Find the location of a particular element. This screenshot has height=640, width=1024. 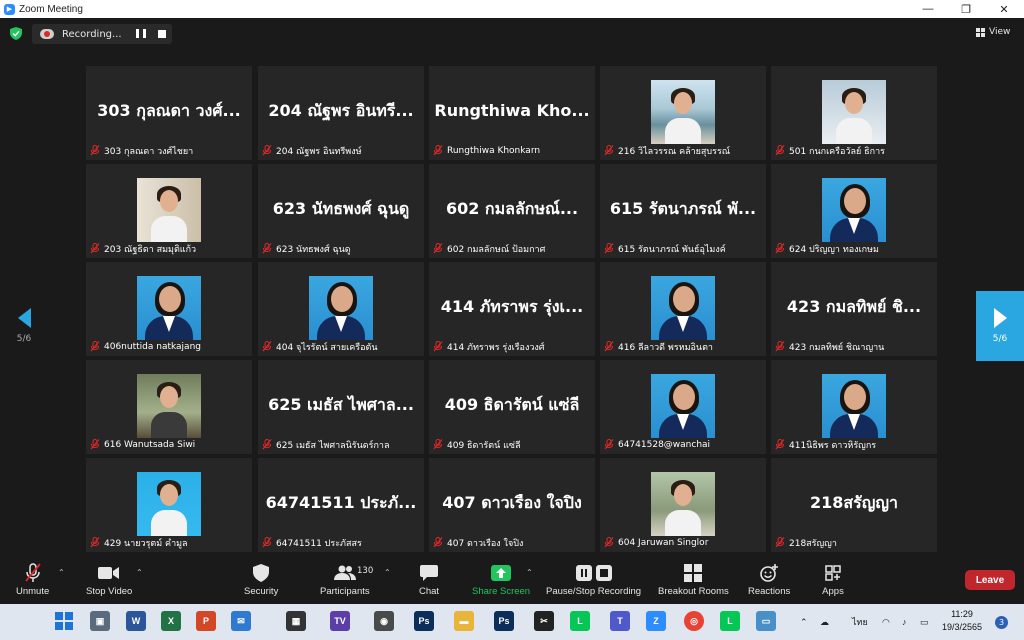

cloud-record-icon is located at coordinates (47, 34).